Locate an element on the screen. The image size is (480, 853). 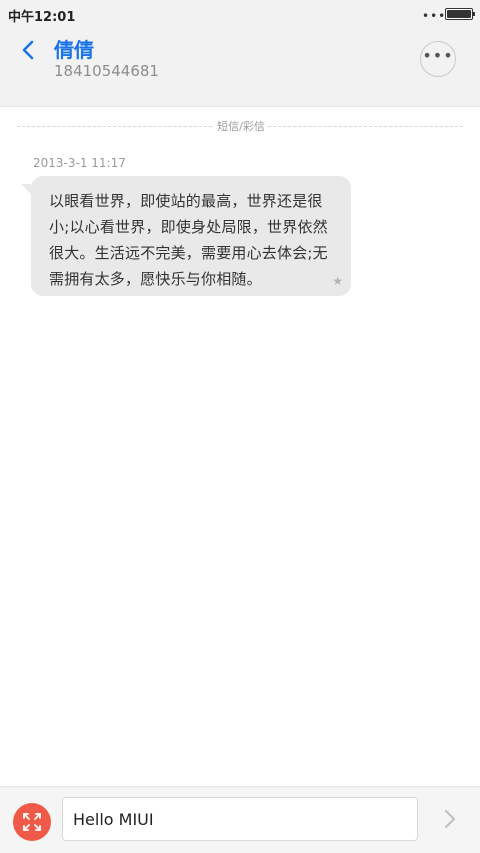
status-time: 中午12:01 is located at coordinates (42, 17).